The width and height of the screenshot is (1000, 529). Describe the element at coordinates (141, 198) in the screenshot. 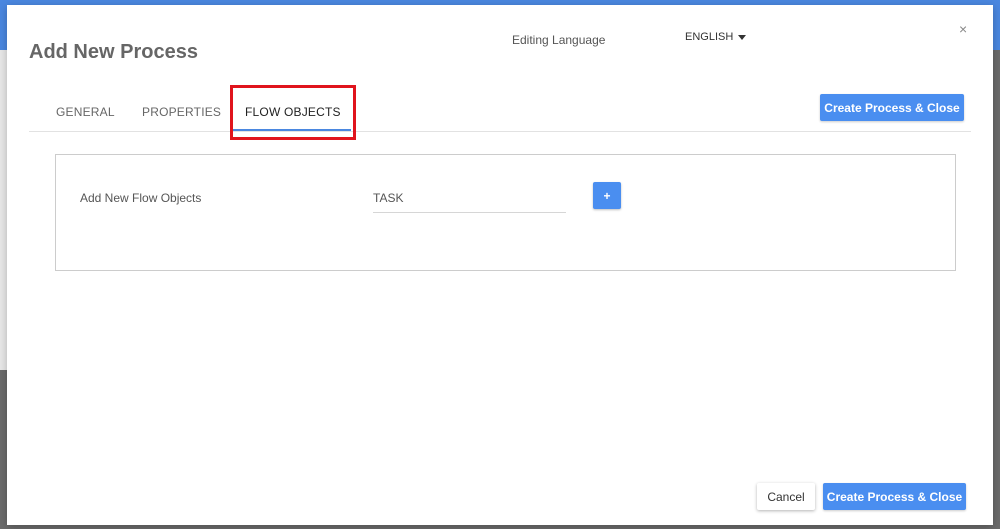

I see `add-flow-objects-label: Add New Flow Objects` at that location.